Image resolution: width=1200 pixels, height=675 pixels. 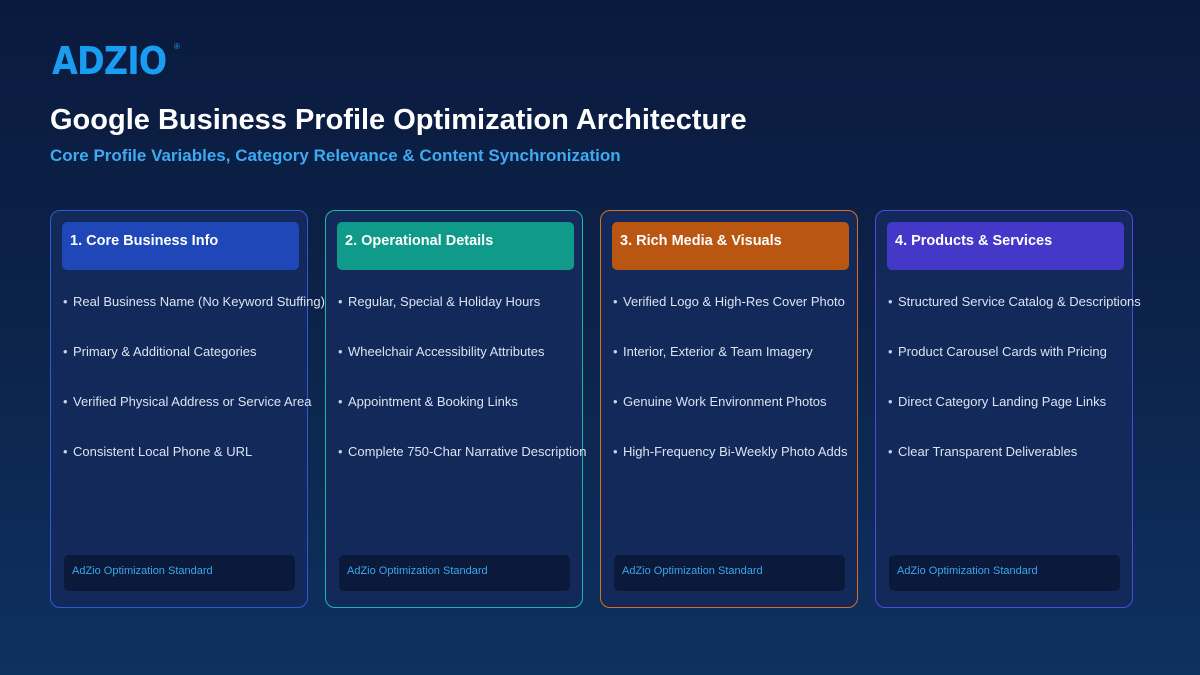 What do you see at coordinates (718, 351) in the screenshot?
I see `list-item-text: Interior, Exterior & Team Imagery` at bounding box center [718, 351].